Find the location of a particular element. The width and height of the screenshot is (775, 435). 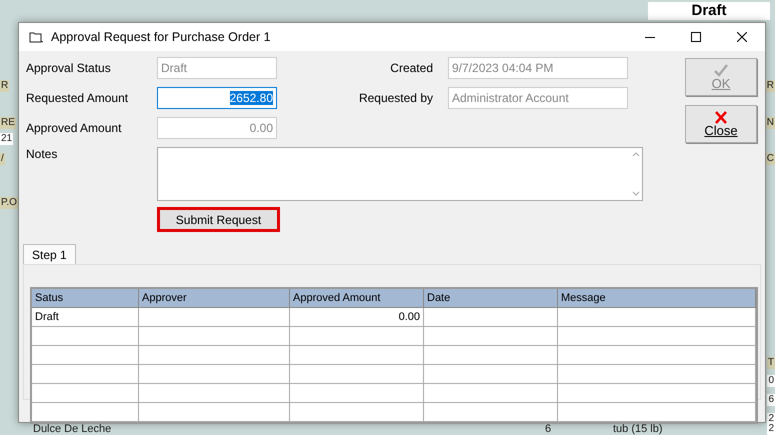

cut-text: 21 is located at coordinates (7, 139).